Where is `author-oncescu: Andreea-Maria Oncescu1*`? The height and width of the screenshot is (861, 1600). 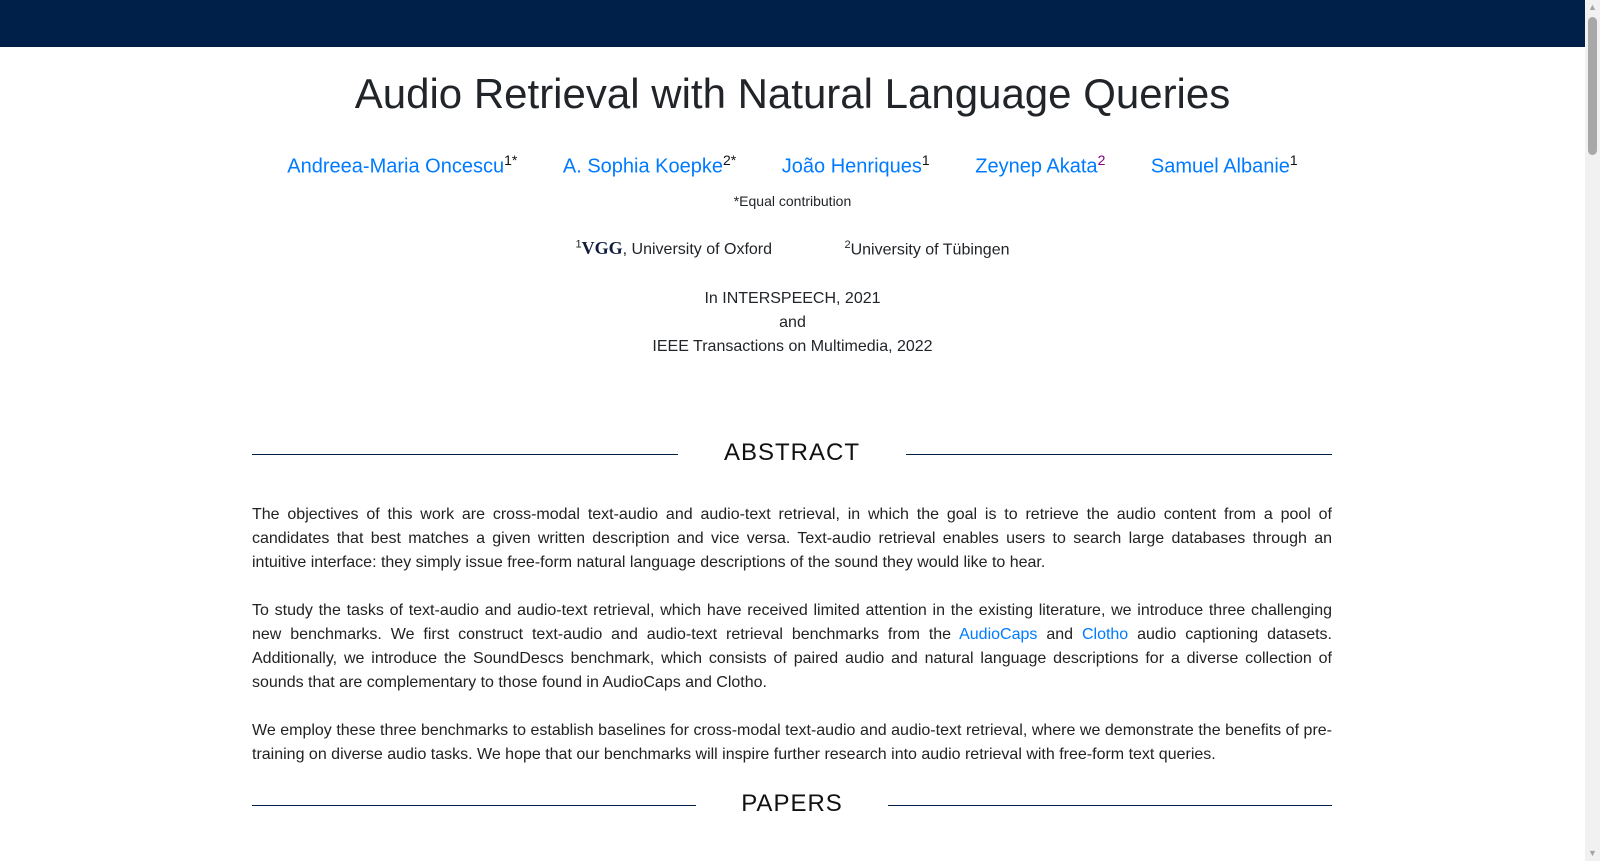
author-oncescu: Andreea-Maria Oncescu1* is located at coordinates (402, 165).